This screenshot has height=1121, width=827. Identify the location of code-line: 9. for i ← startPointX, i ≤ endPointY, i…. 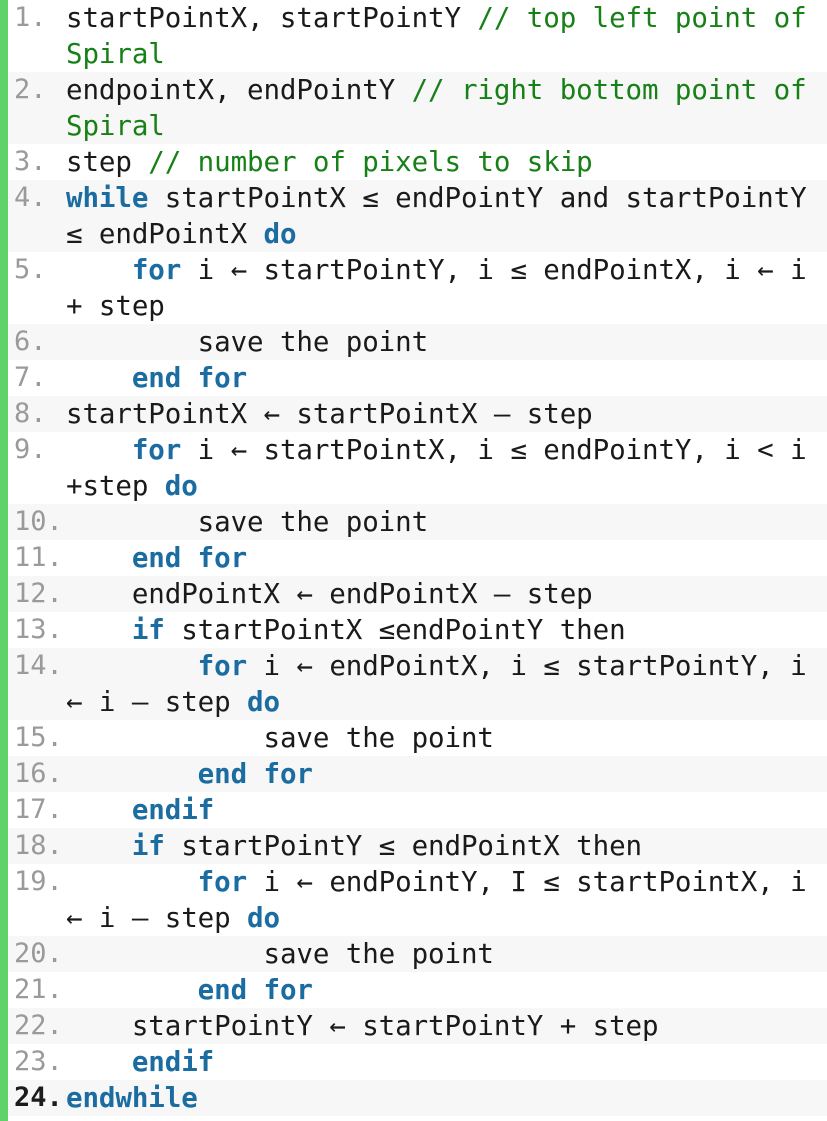
(417, 468).